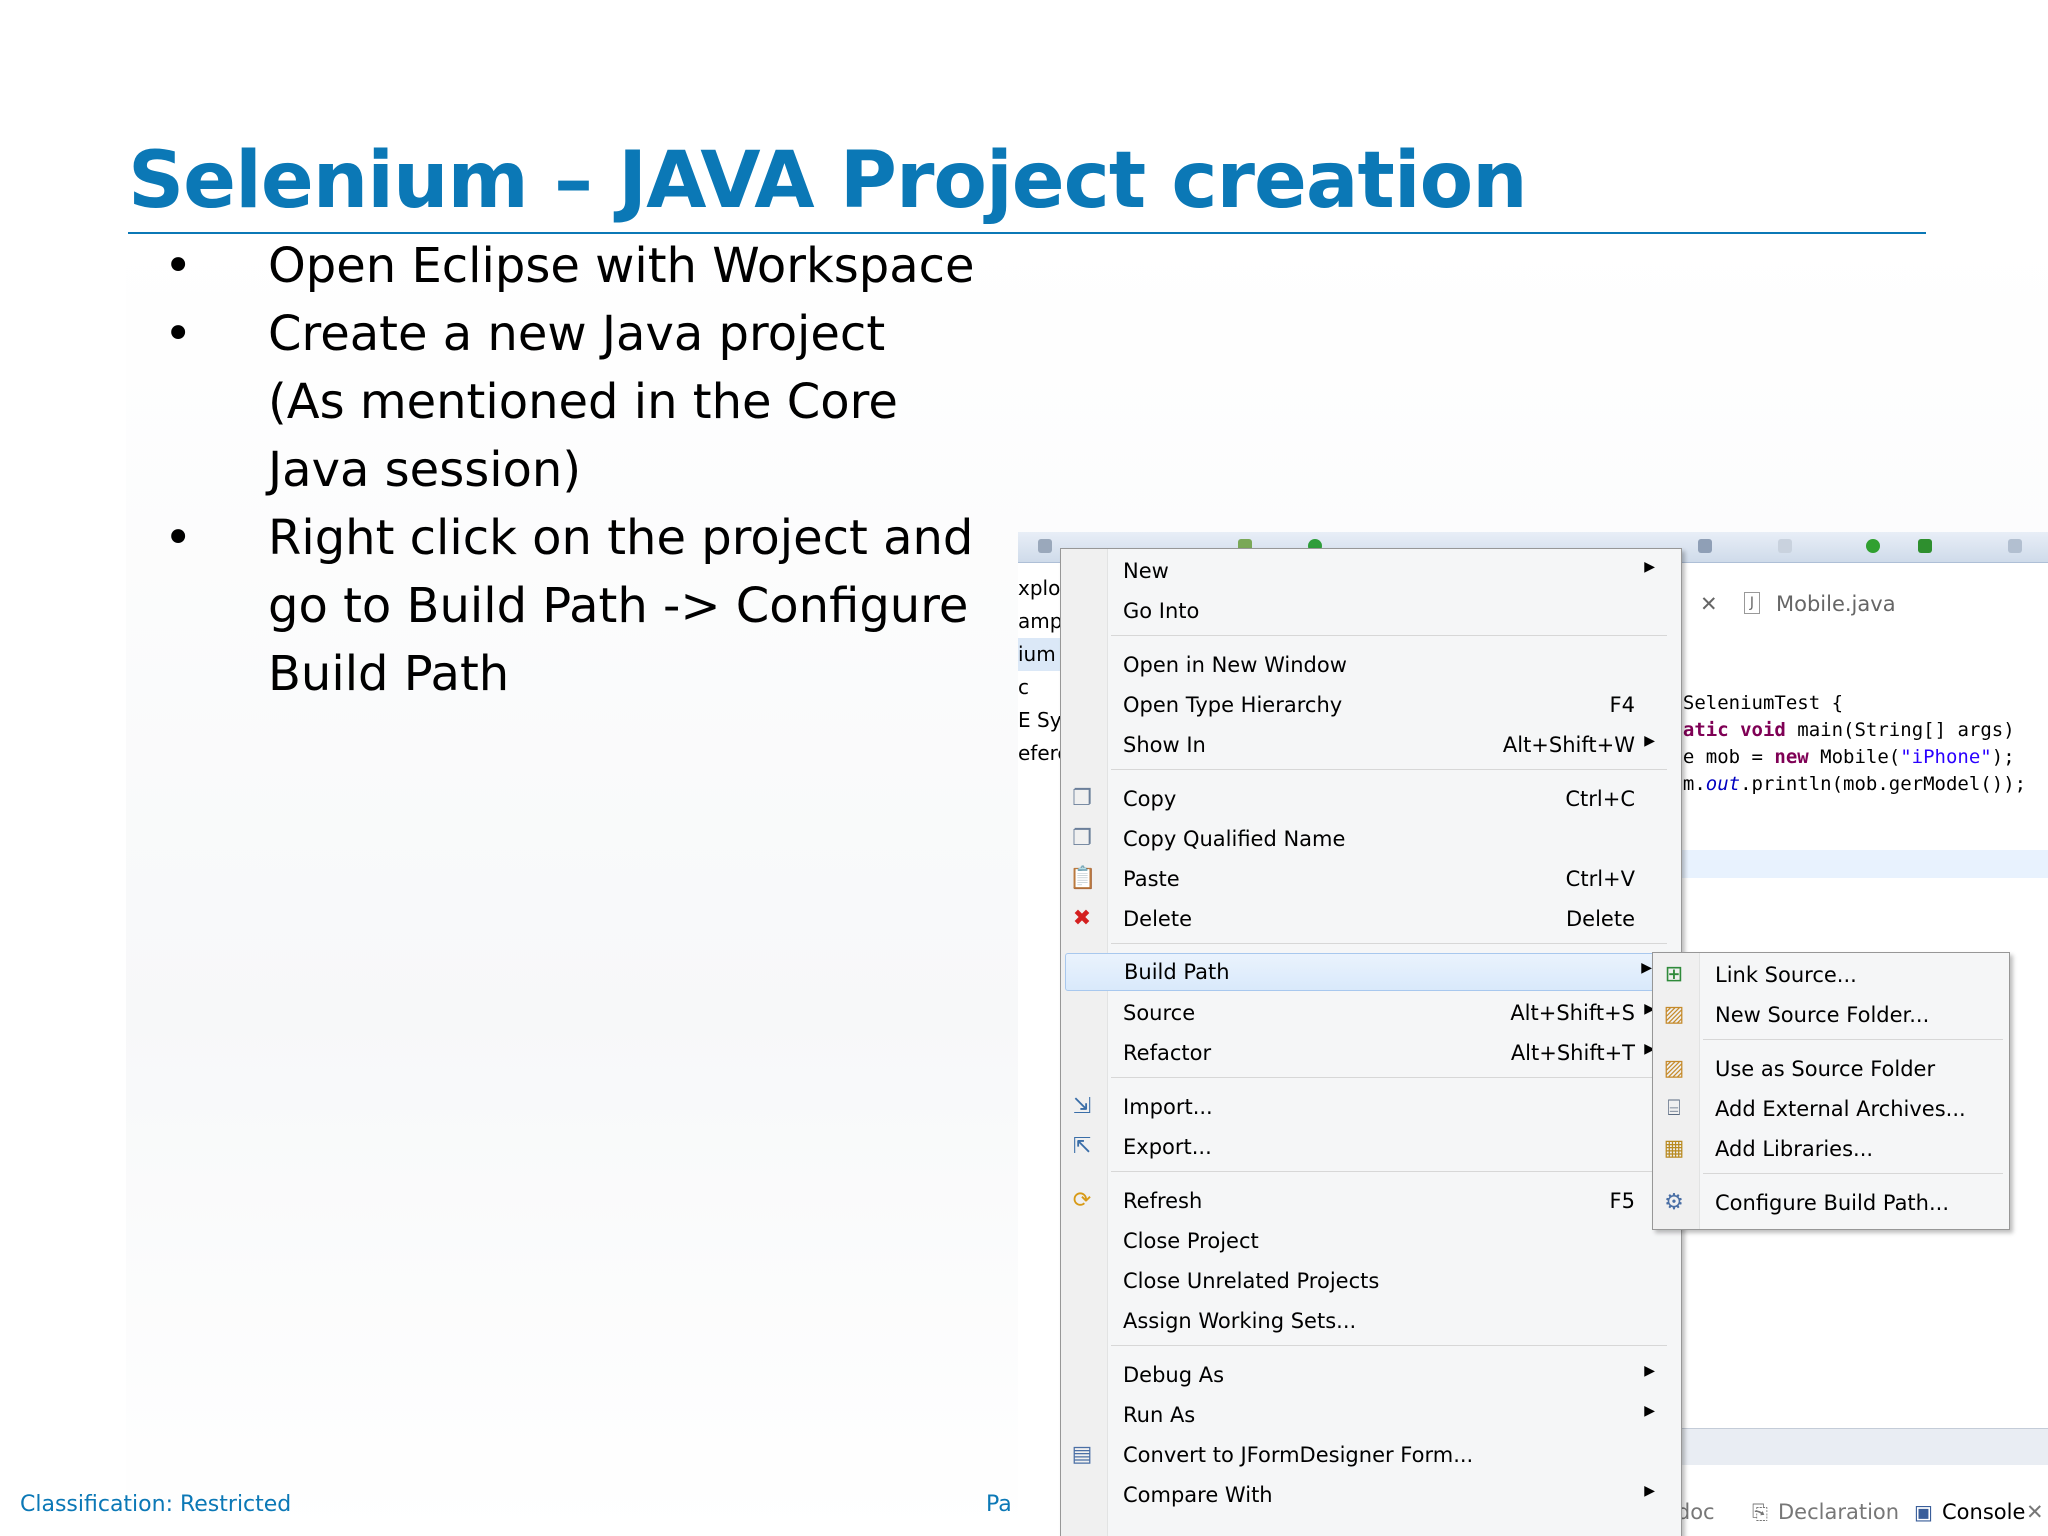 This screenshot has width=2048, height=1536. Describe the element at coordinates (1083, 878) in the screenshot. I see `paste-icon: 📋` at that location.